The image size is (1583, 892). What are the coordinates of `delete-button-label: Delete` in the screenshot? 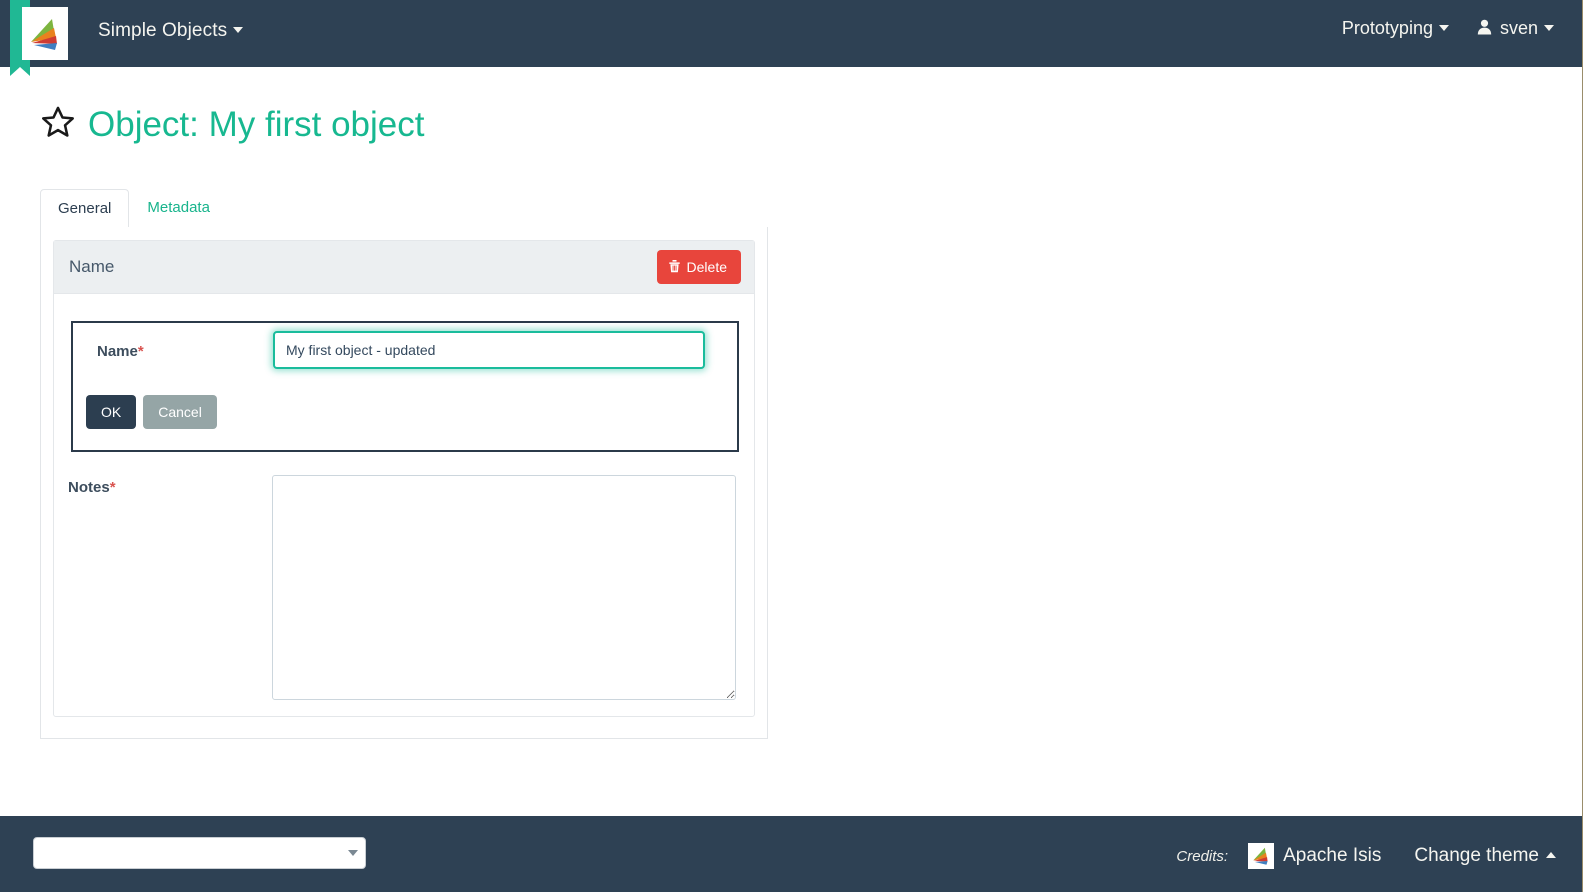 It's located at (706, 267).